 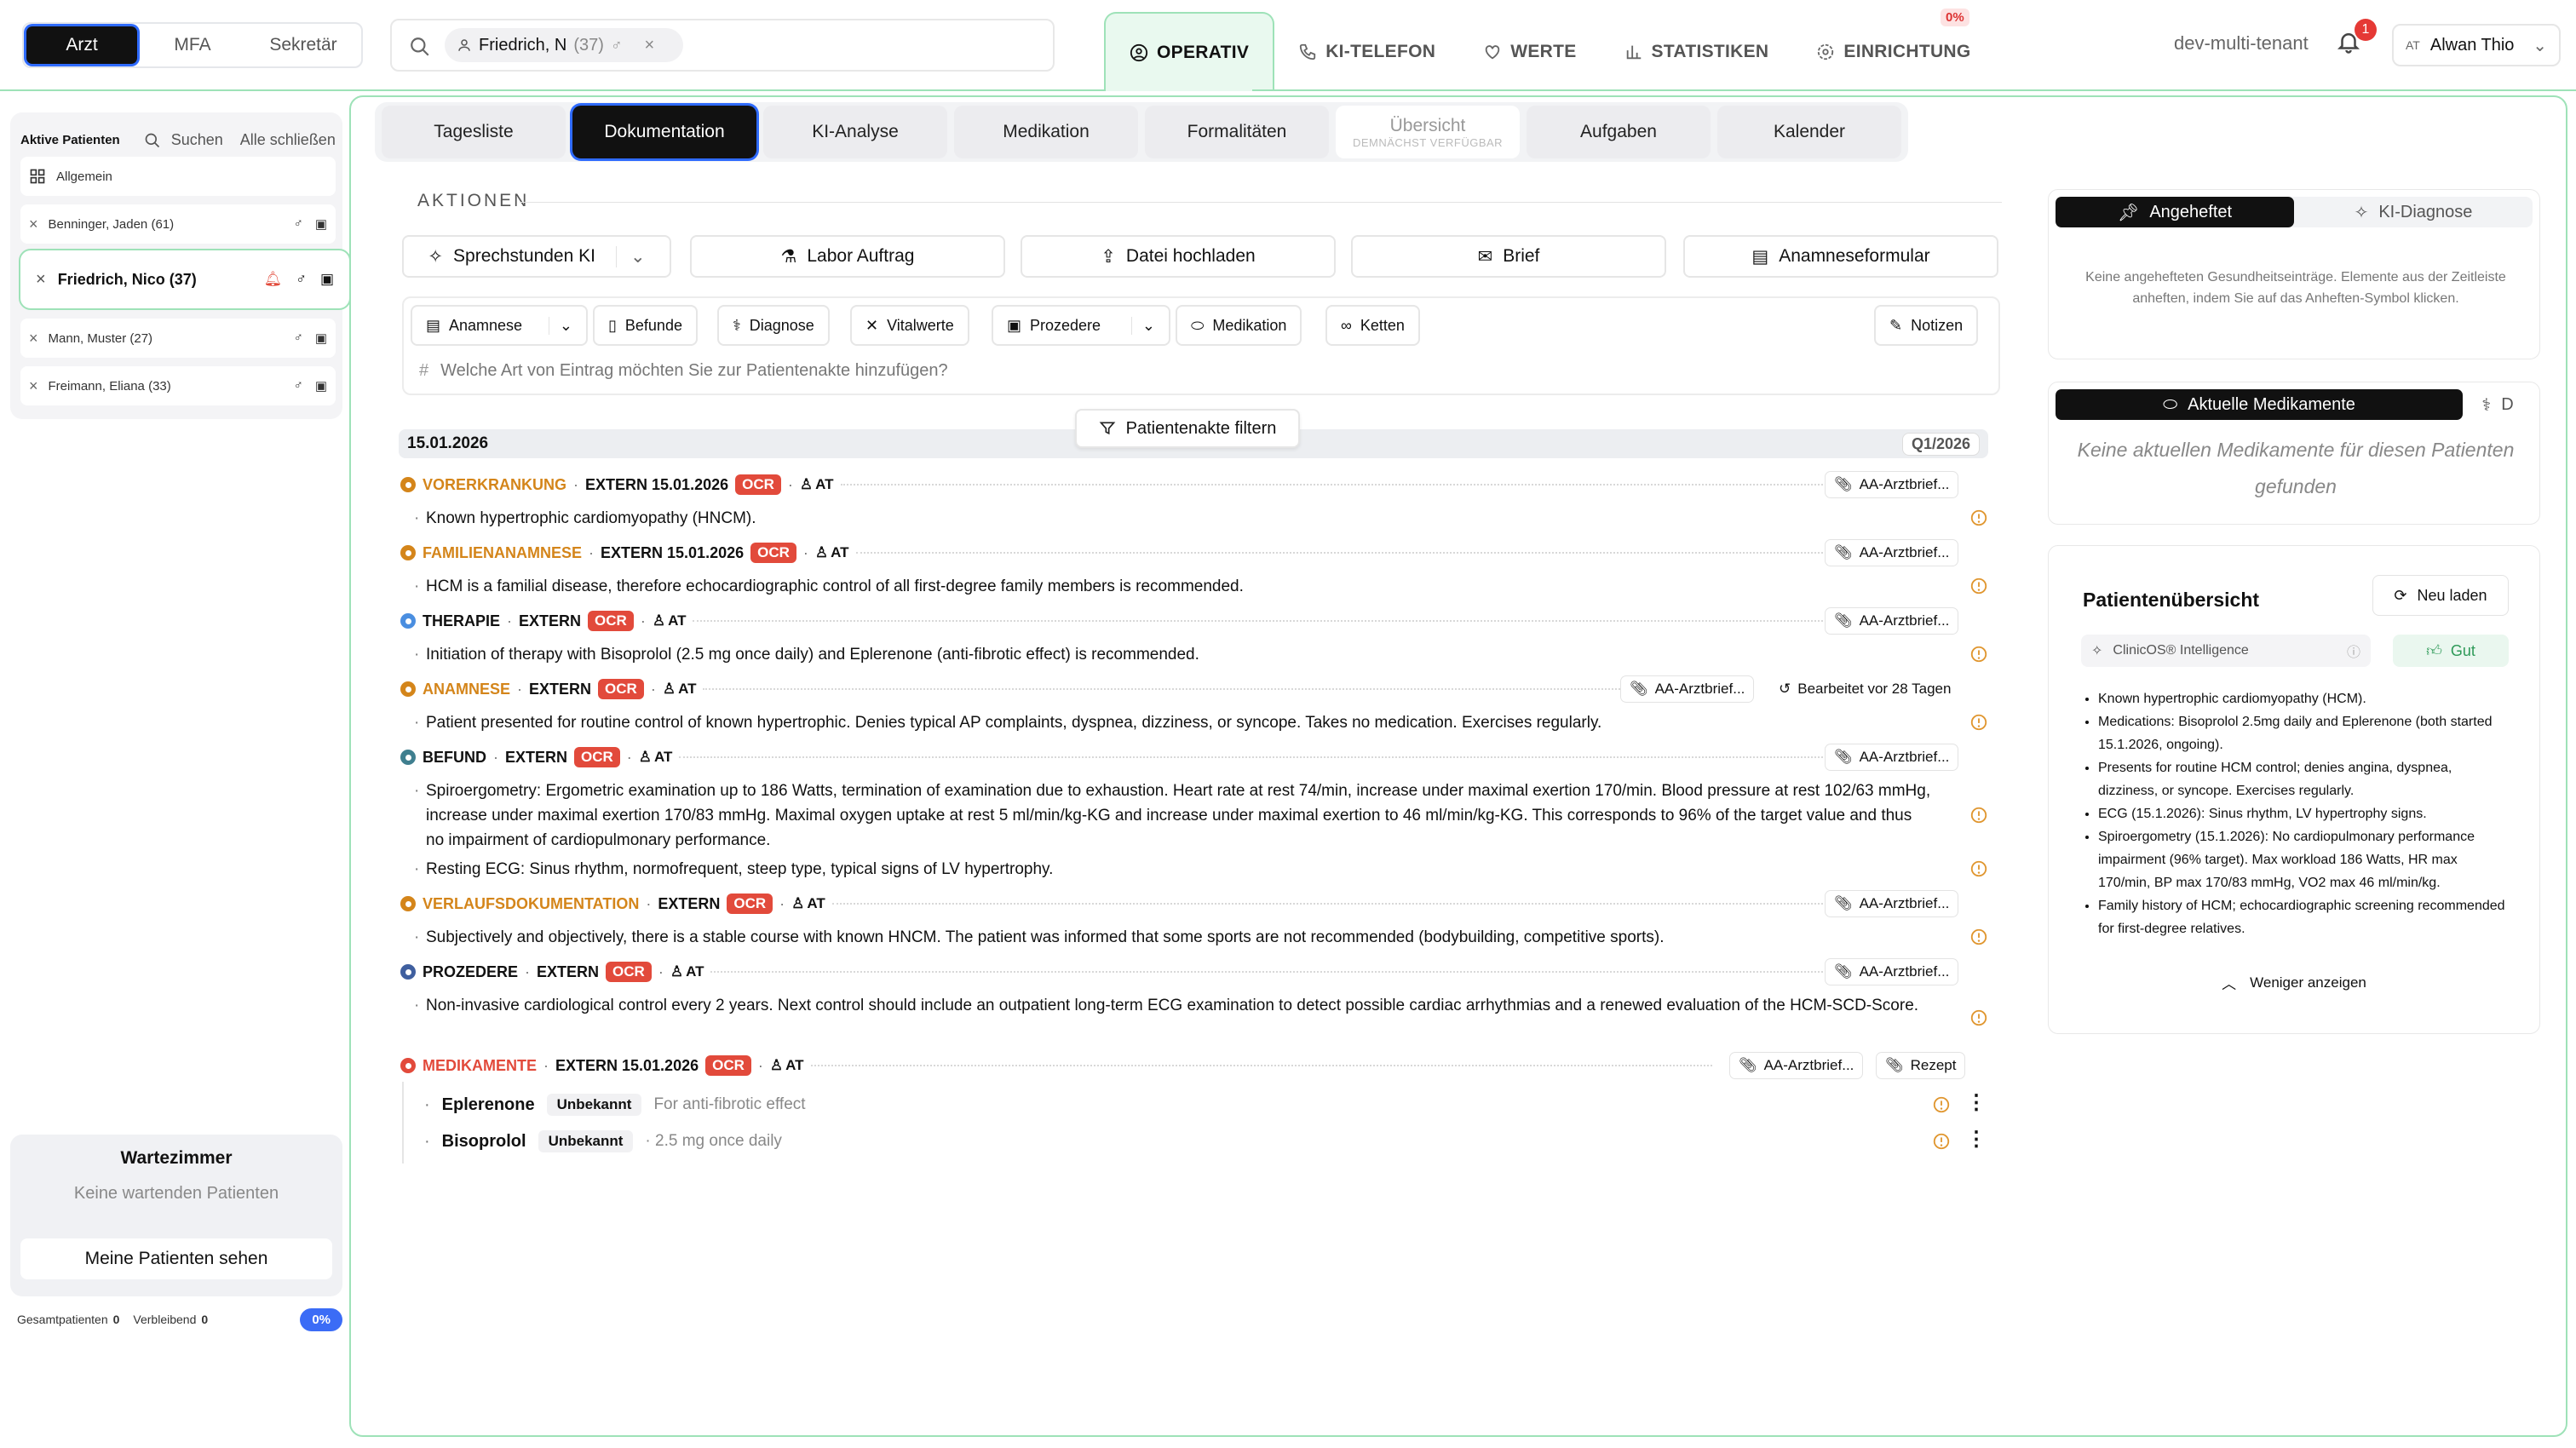 What do you see at coordinates (1809, 132) in the screenshot?
I see `tab-kalender: Kalender` at bounding box center [1809, 132].